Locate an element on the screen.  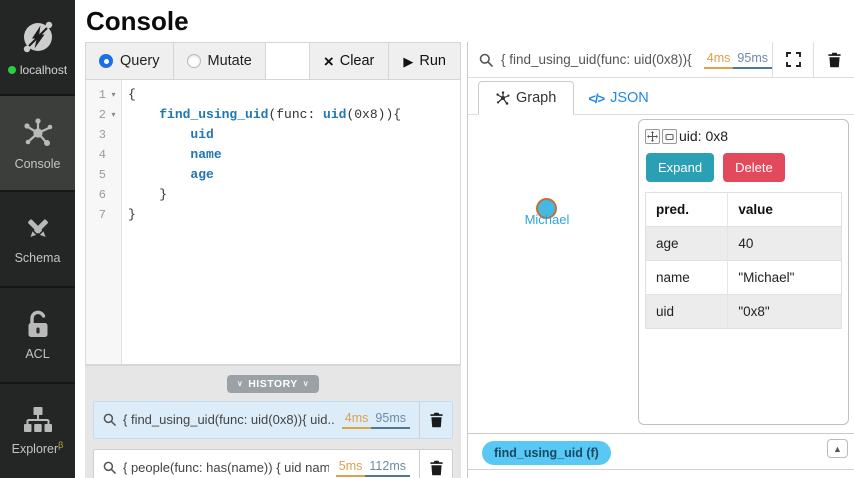
editor-toolbar: Query Mutate × Clear ▶ Run is located at coordinates (273, 61).